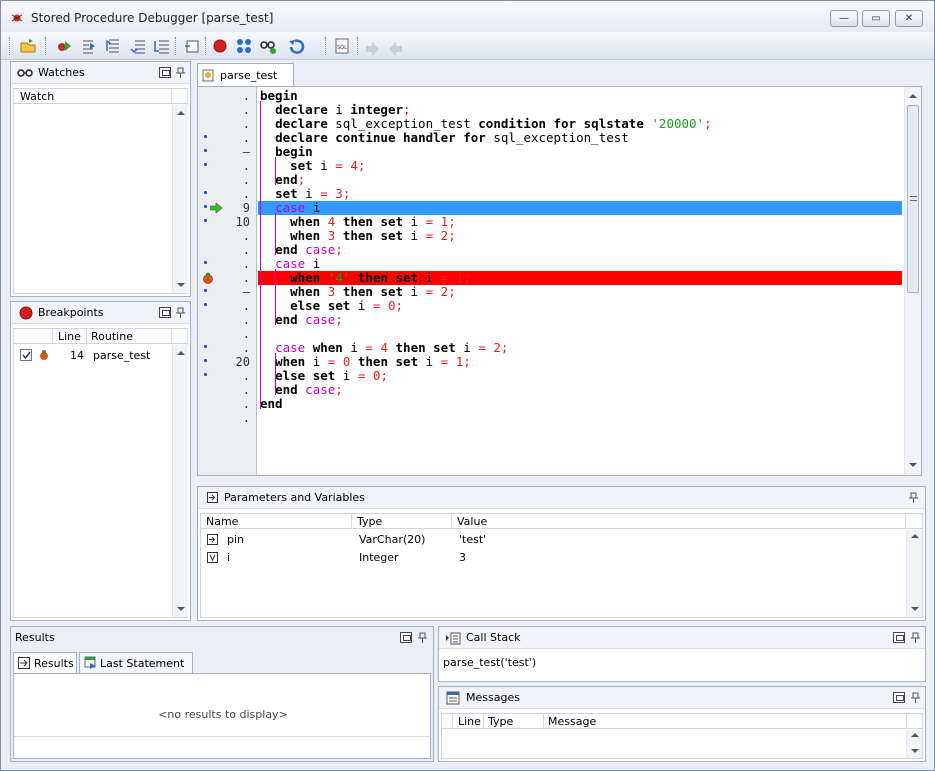 Image resolution: width=935 pixels, height=771 pixels. Describe the element at coordinates (580, 362) in the screenshot. I see `code-line: when i = 0 then set i = 1;` at that location.